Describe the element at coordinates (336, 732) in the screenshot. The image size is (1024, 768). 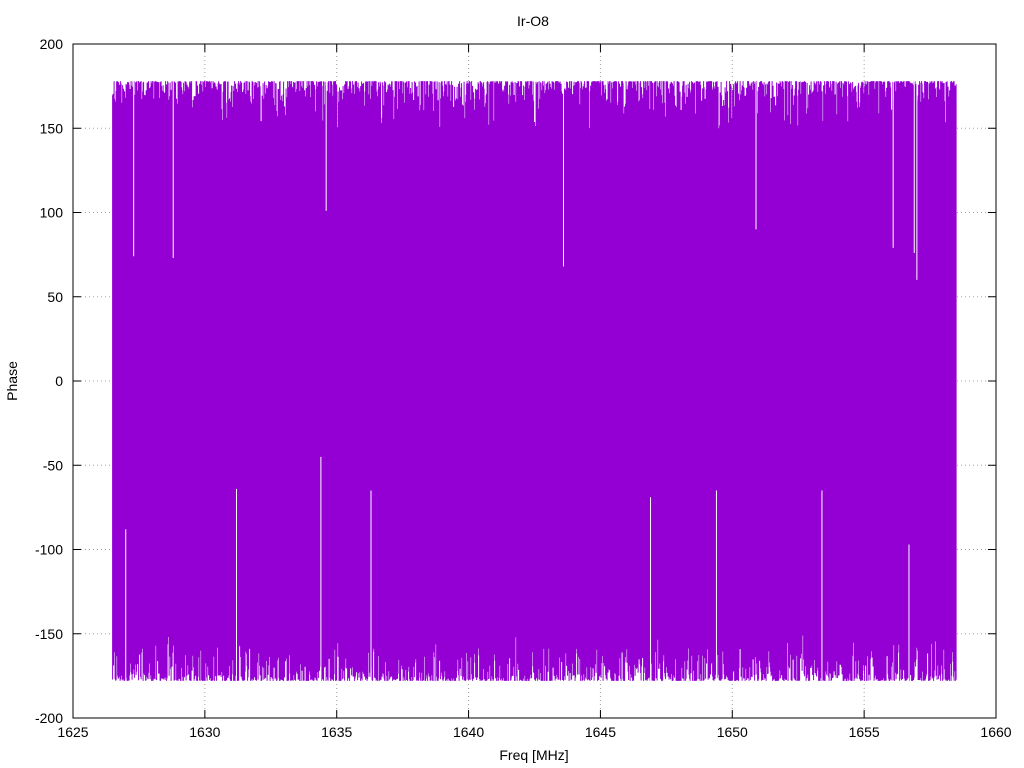
I see `x-tick-label: 1635` at that location.